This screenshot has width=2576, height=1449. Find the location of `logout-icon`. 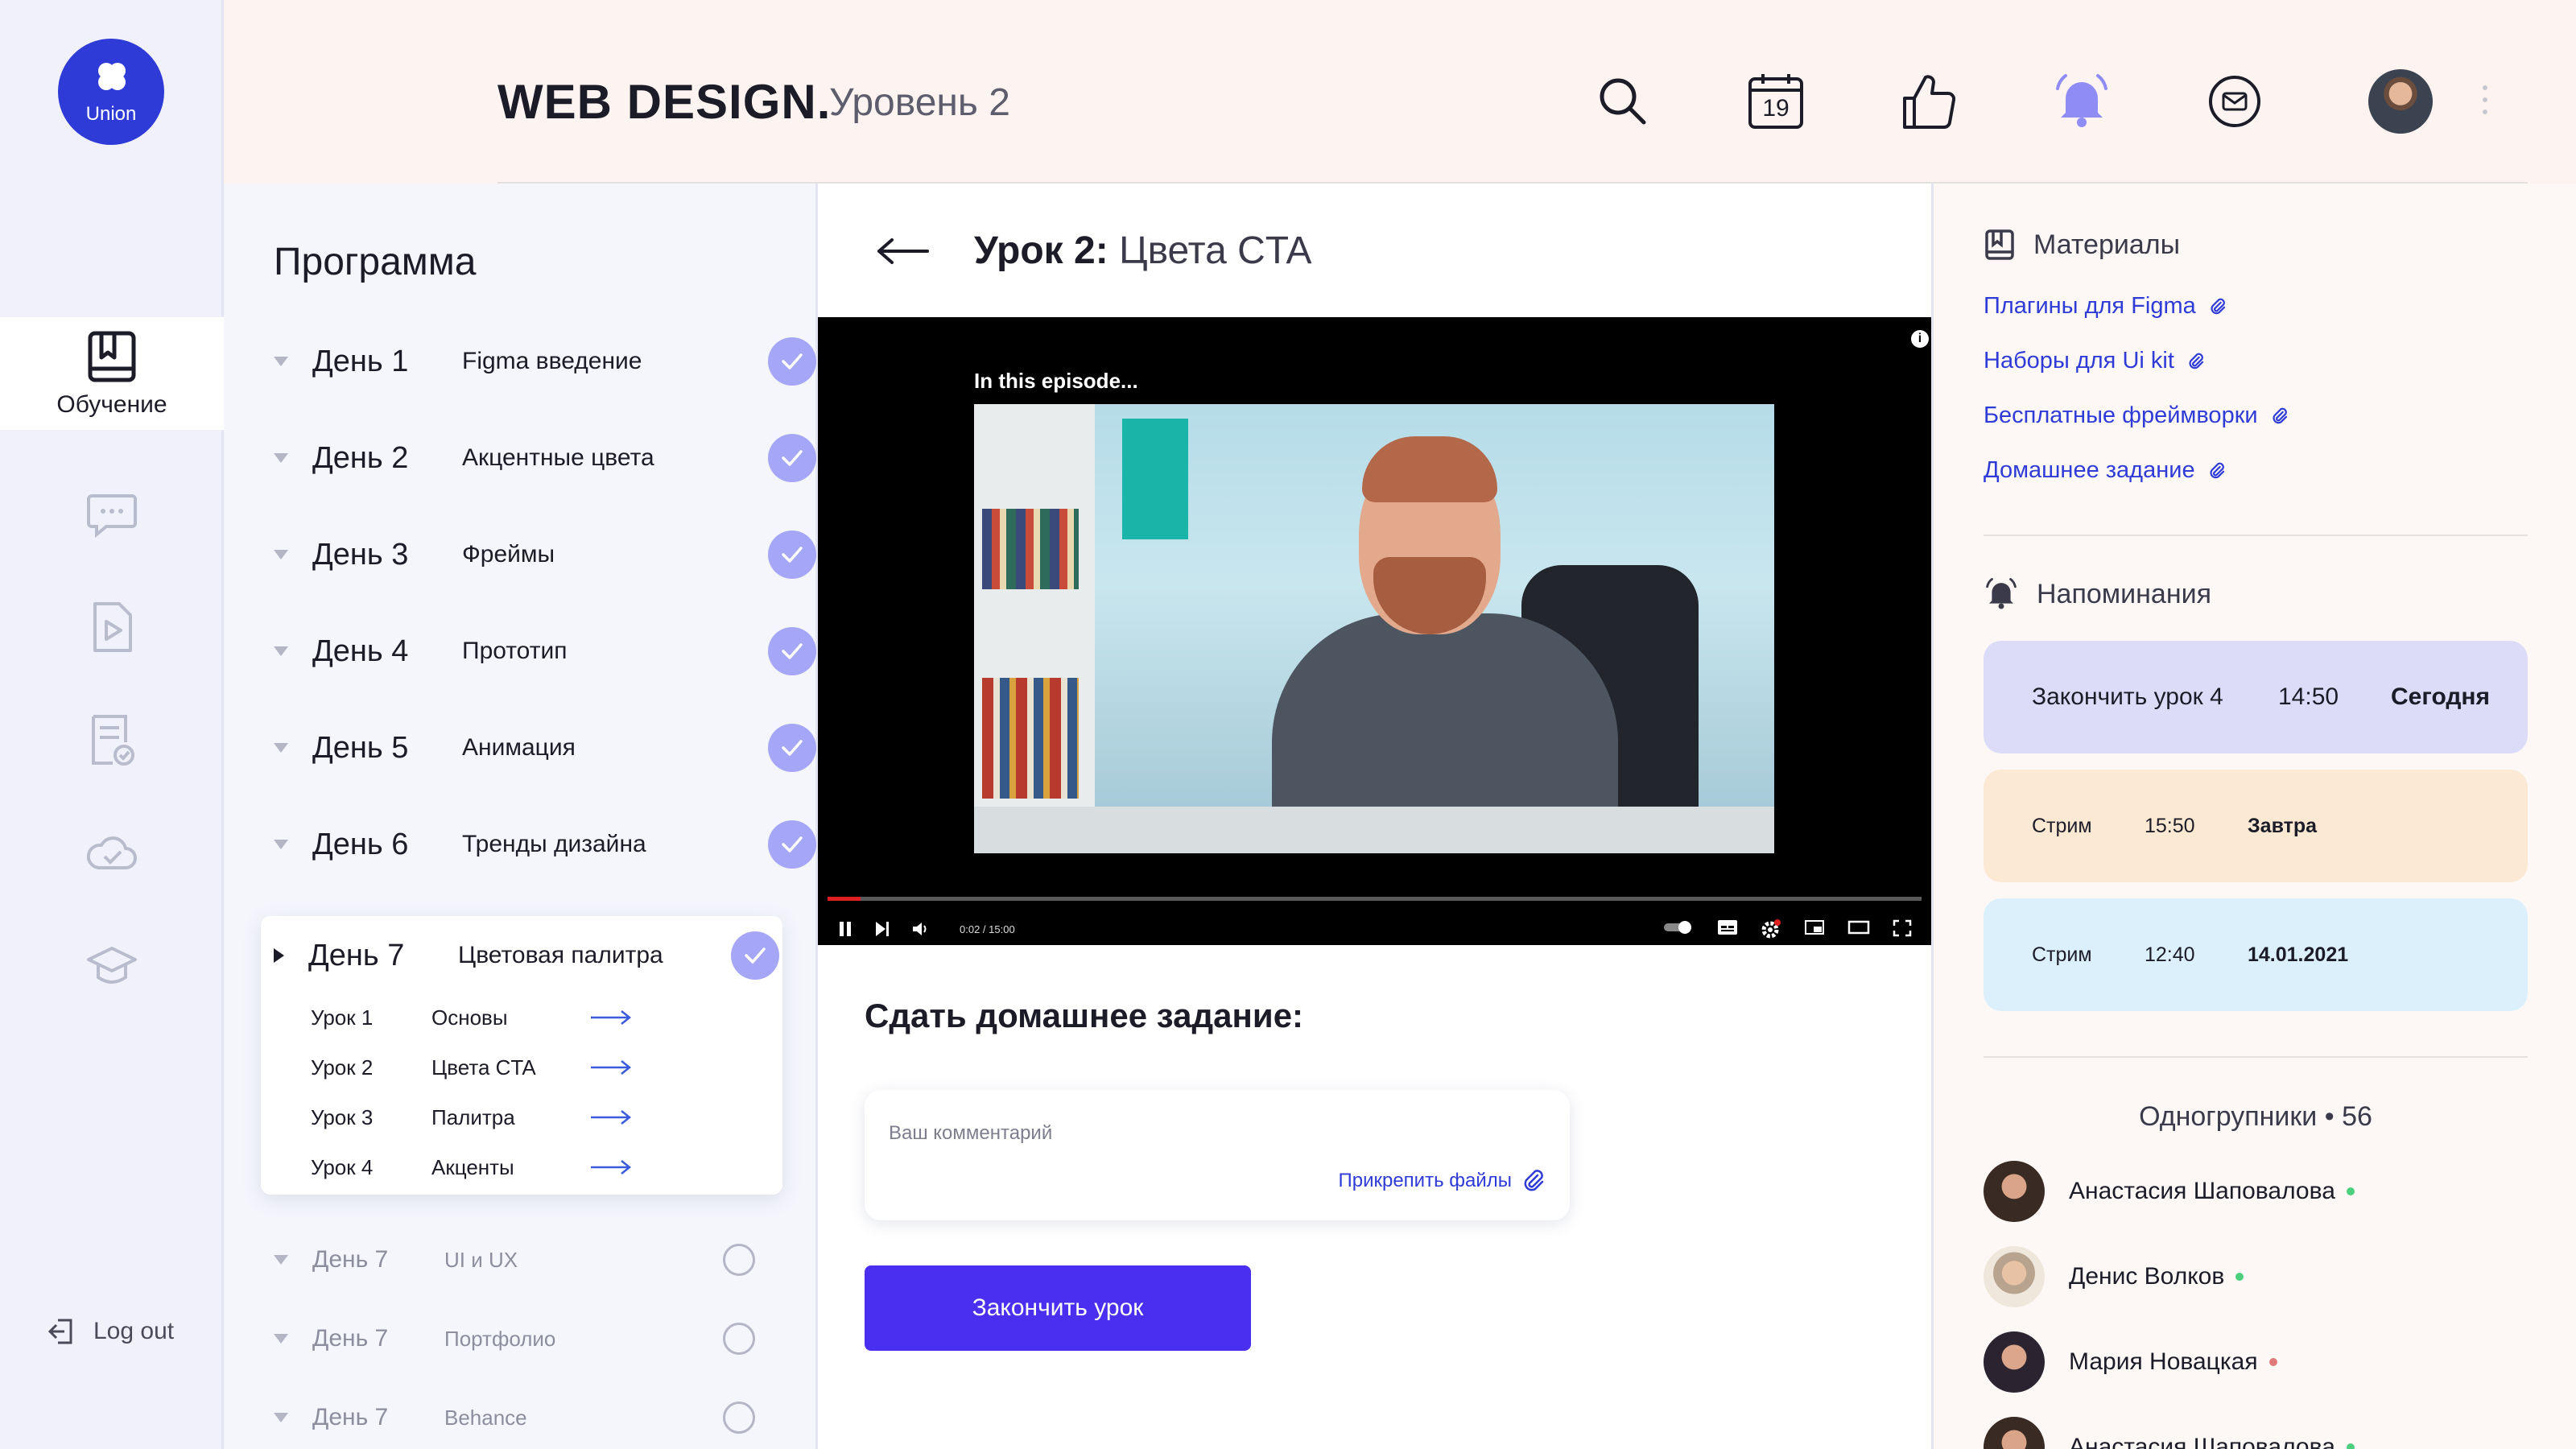

logout-icon is located at coordinates (59, 1331).